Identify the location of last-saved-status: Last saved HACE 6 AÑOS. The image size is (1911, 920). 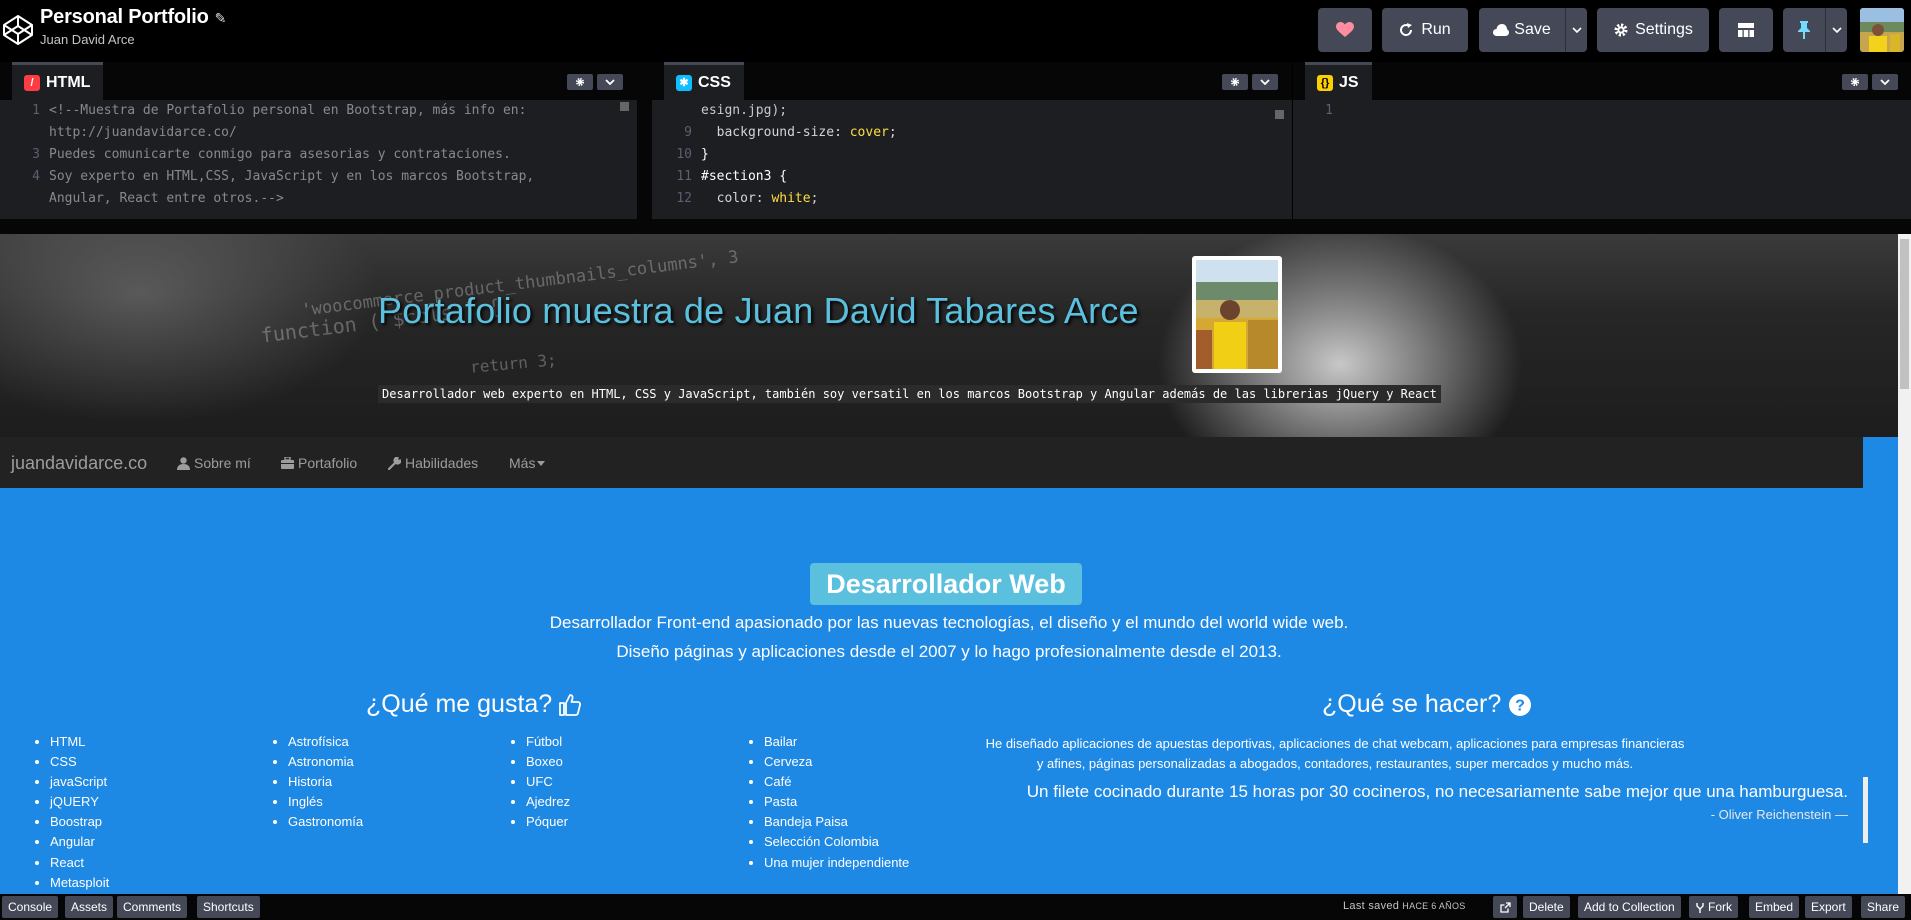
(1404, 906).